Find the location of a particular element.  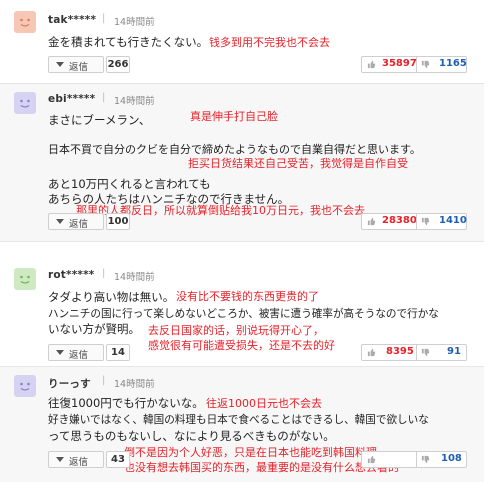

translation-note: 去反日国家的话，别说玩得开心了， is located at coordinates (236, 330).